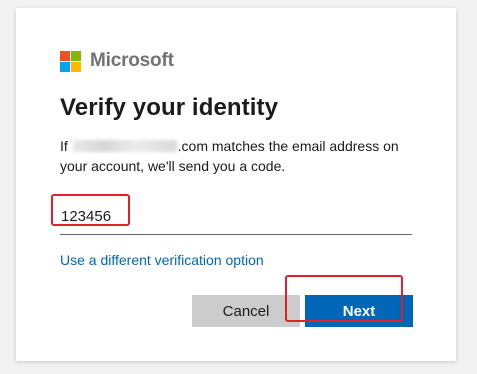 Image resolution: width=477 pixels, height=374 pixels. What do you see at coordinates (162, 260) in the screenshot?
I see `different-verification-option-link: Use a different verification option` at bounding box center [162, 260].